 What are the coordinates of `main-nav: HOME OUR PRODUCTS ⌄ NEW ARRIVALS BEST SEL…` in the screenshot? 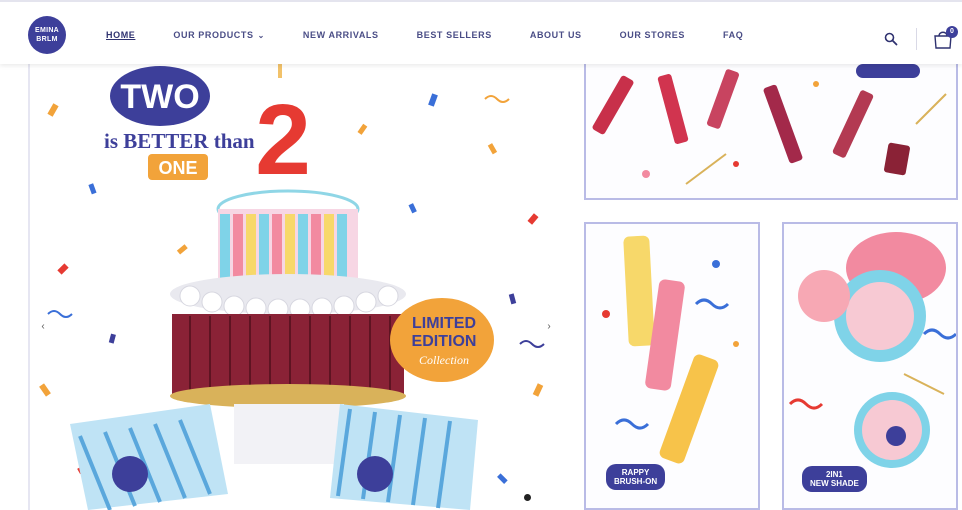 It's located at (443, 35).